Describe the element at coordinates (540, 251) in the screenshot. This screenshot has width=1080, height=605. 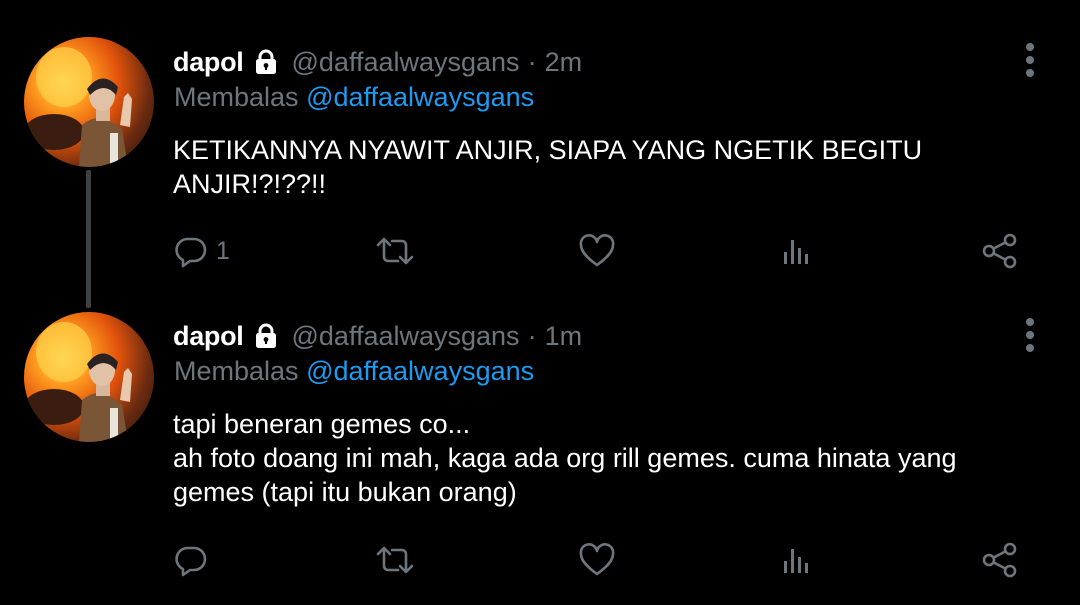
I see `tweet-actions: 1` at that location.